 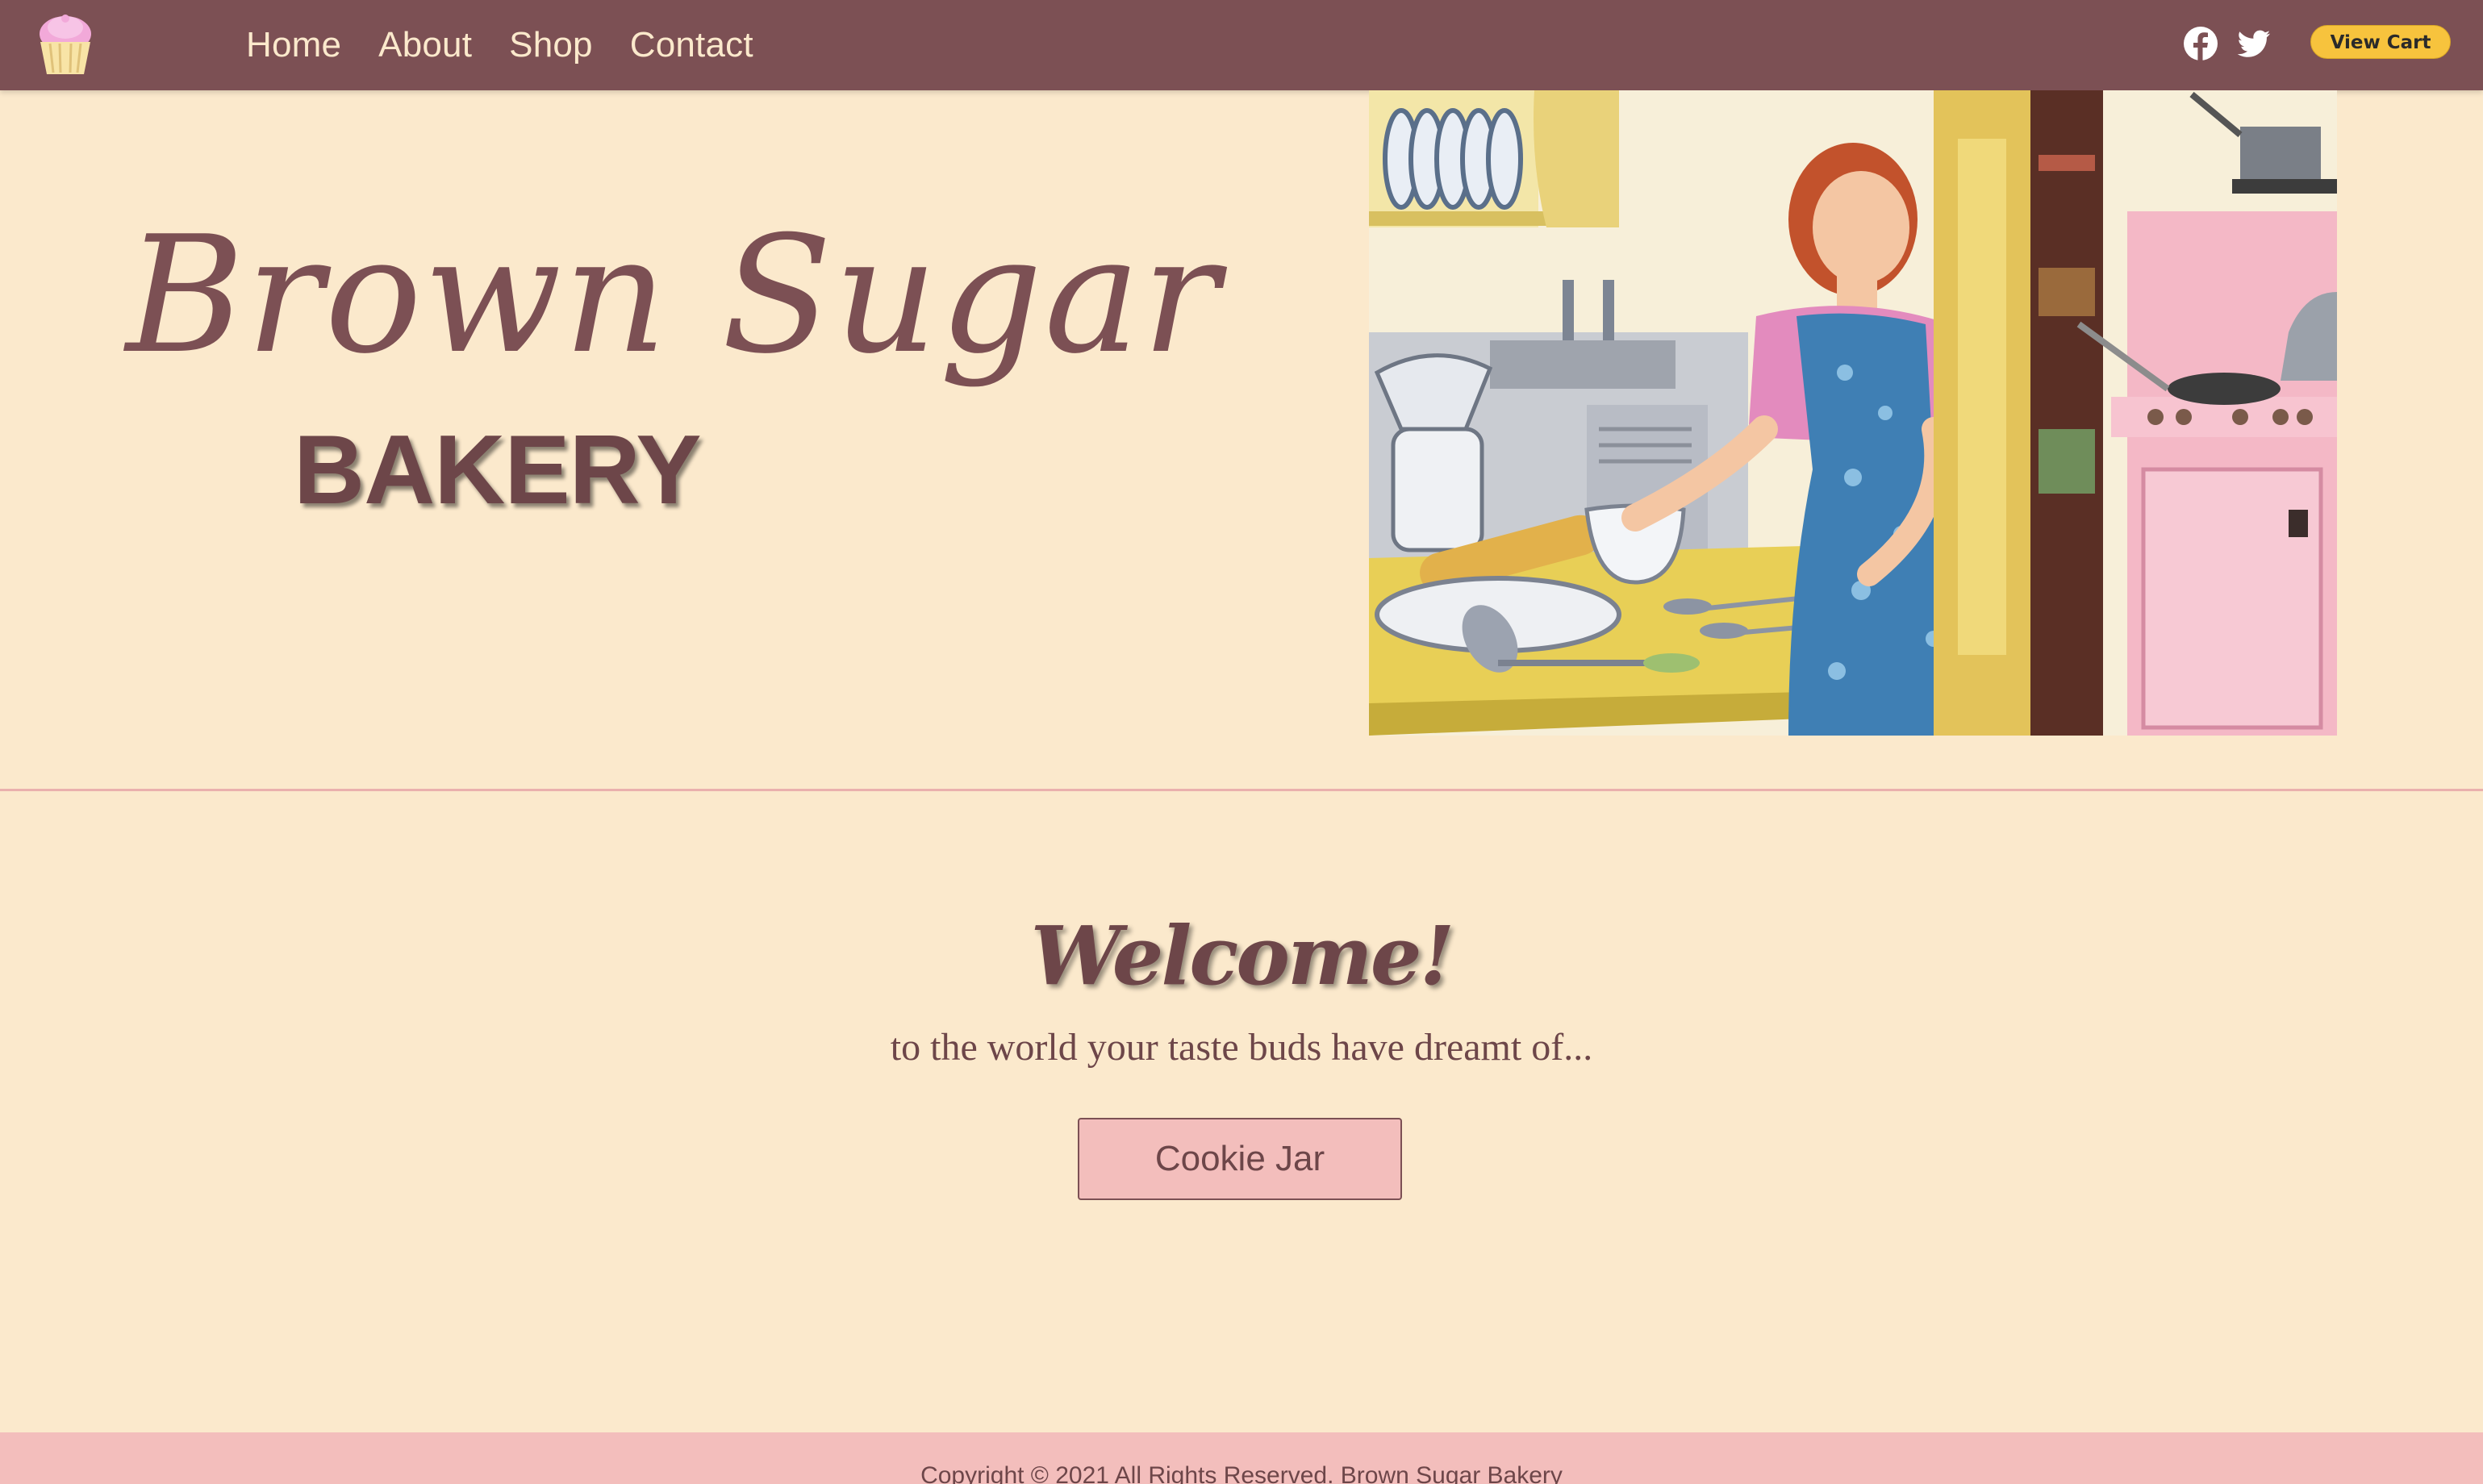 What do you see at coordinates (2380, 42) in the screenshot?
I see `view-cart-button: View Cart` at bounding box center [2380, 42].